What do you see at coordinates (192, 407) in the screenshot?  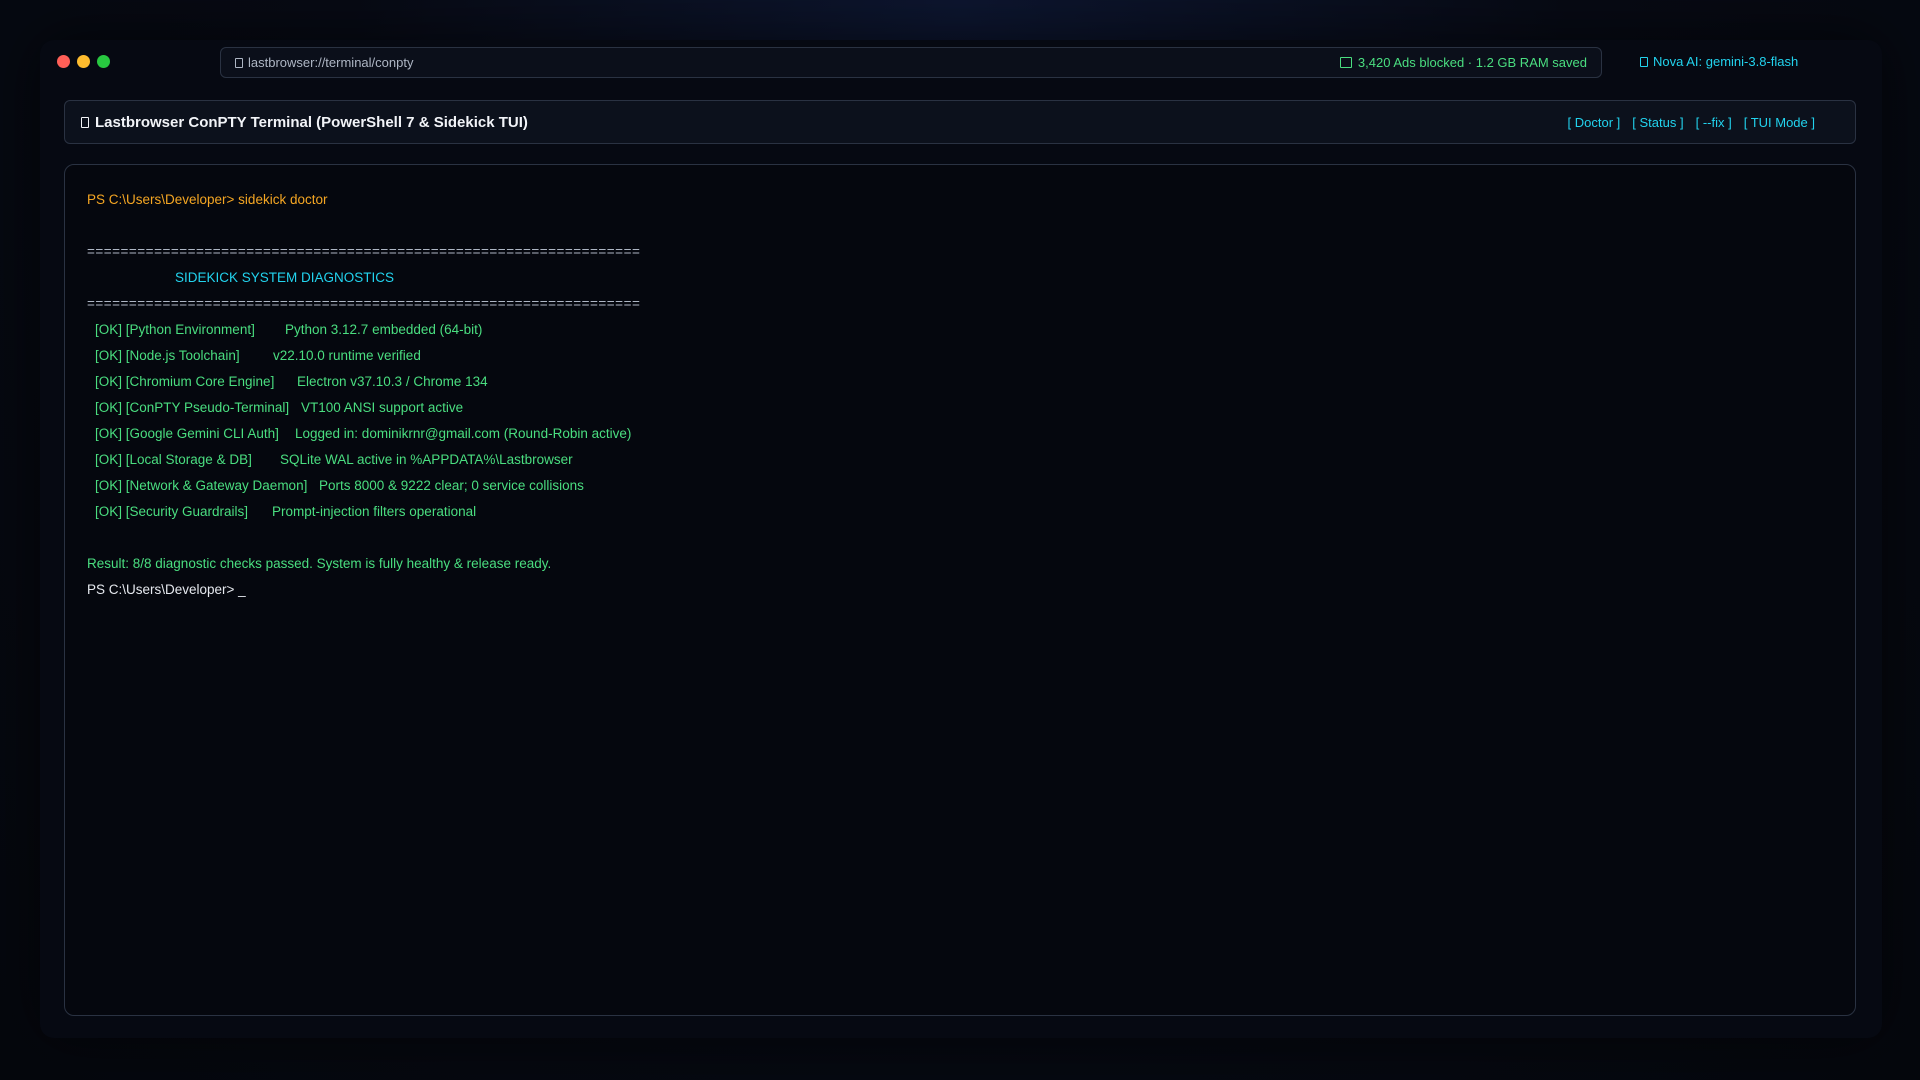 I see `check-label: [OK] [ConPTY Pseudo-Terminal]` at bounding box center [192, 407].